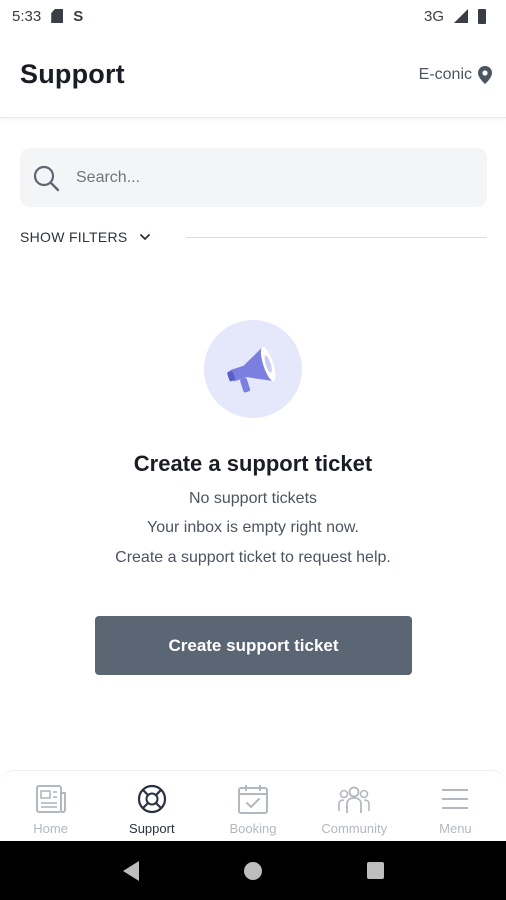  What do you see at coordinates (253, 799) in the screenshot?
I see `calendar-icon` at bounding box center [253, 799].